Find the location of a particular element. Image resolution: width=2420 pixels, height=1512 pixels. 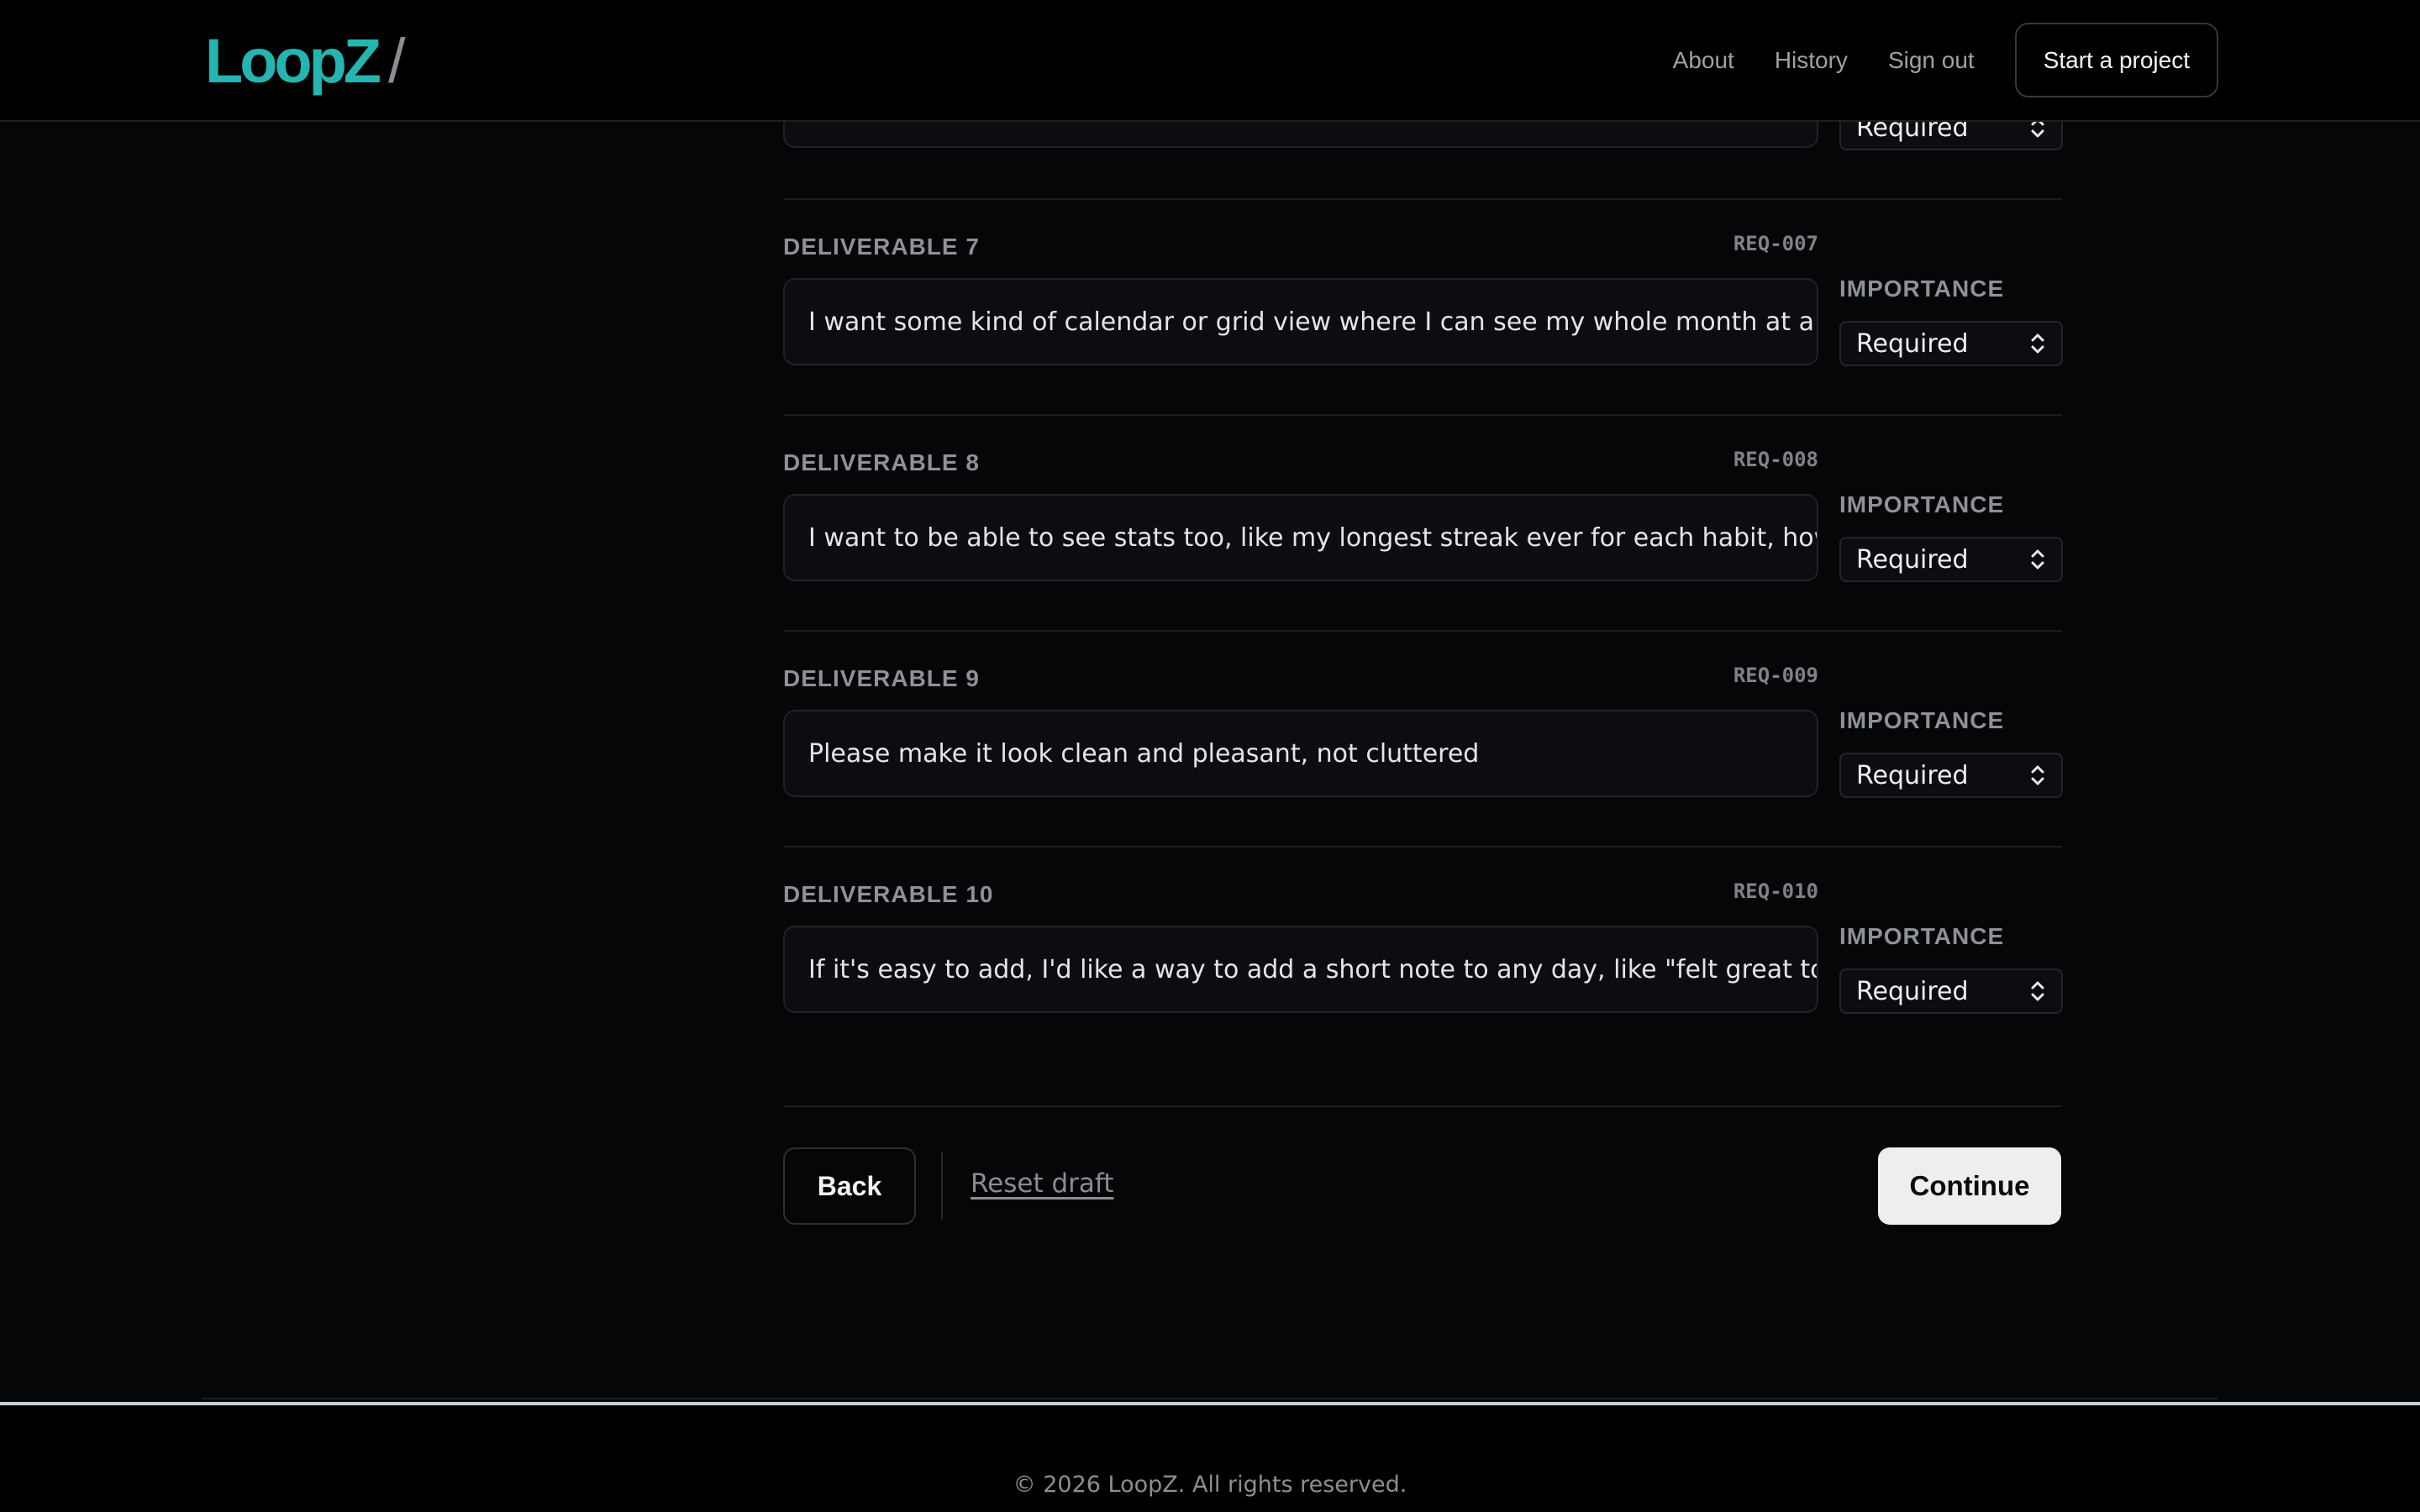

requirement-code: REQ-007 is located at coordinates (1775, 243).